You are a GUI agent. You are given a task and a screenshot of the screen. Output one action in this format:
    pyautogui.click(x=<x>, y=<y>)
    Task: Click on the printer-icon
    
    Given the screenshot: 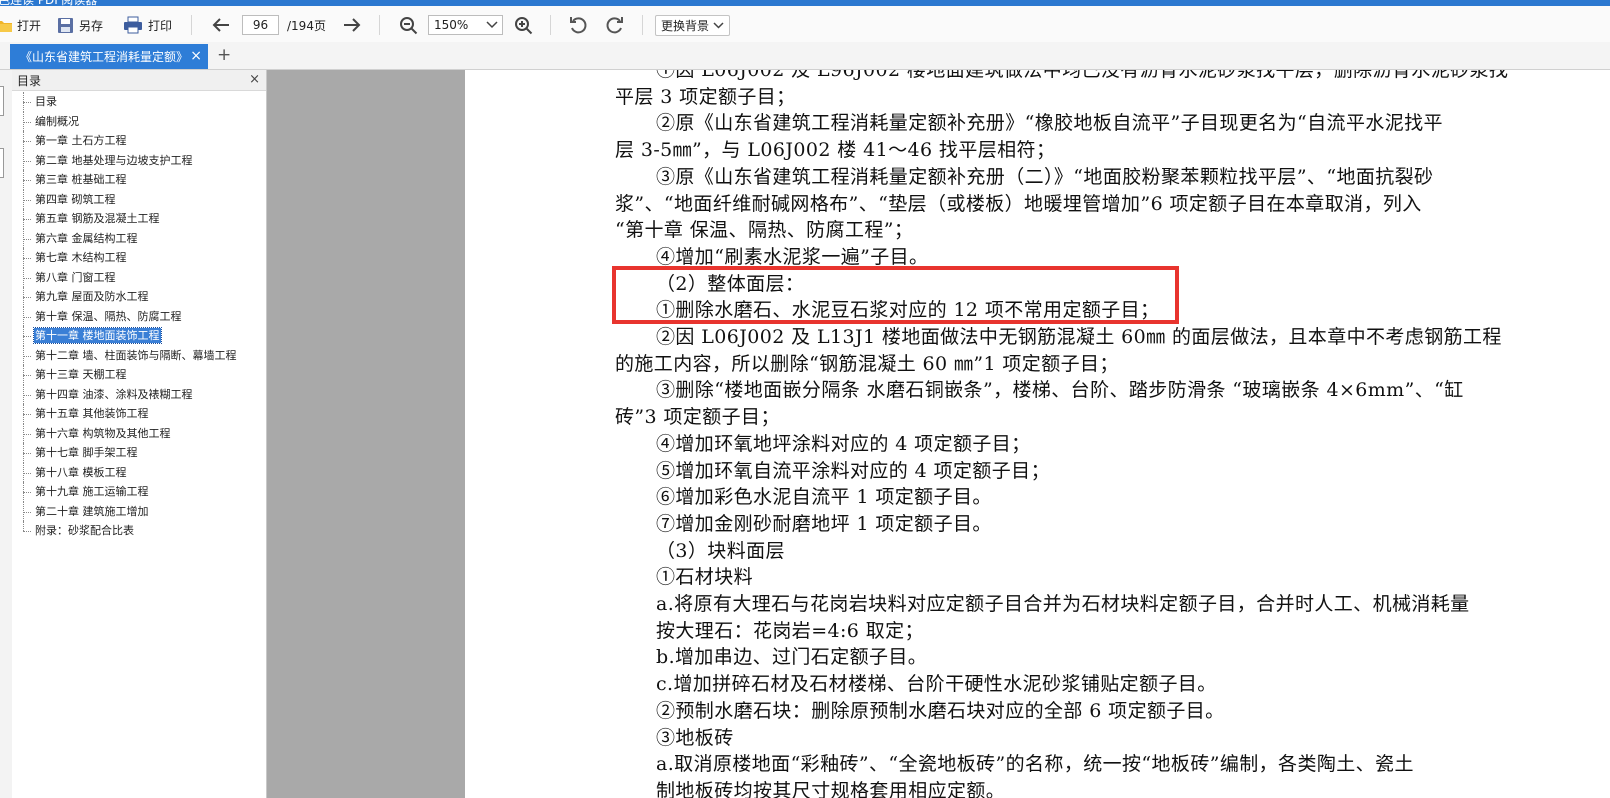 What is the action you would take?
    pyautogui.click(x=133, y=25)
    